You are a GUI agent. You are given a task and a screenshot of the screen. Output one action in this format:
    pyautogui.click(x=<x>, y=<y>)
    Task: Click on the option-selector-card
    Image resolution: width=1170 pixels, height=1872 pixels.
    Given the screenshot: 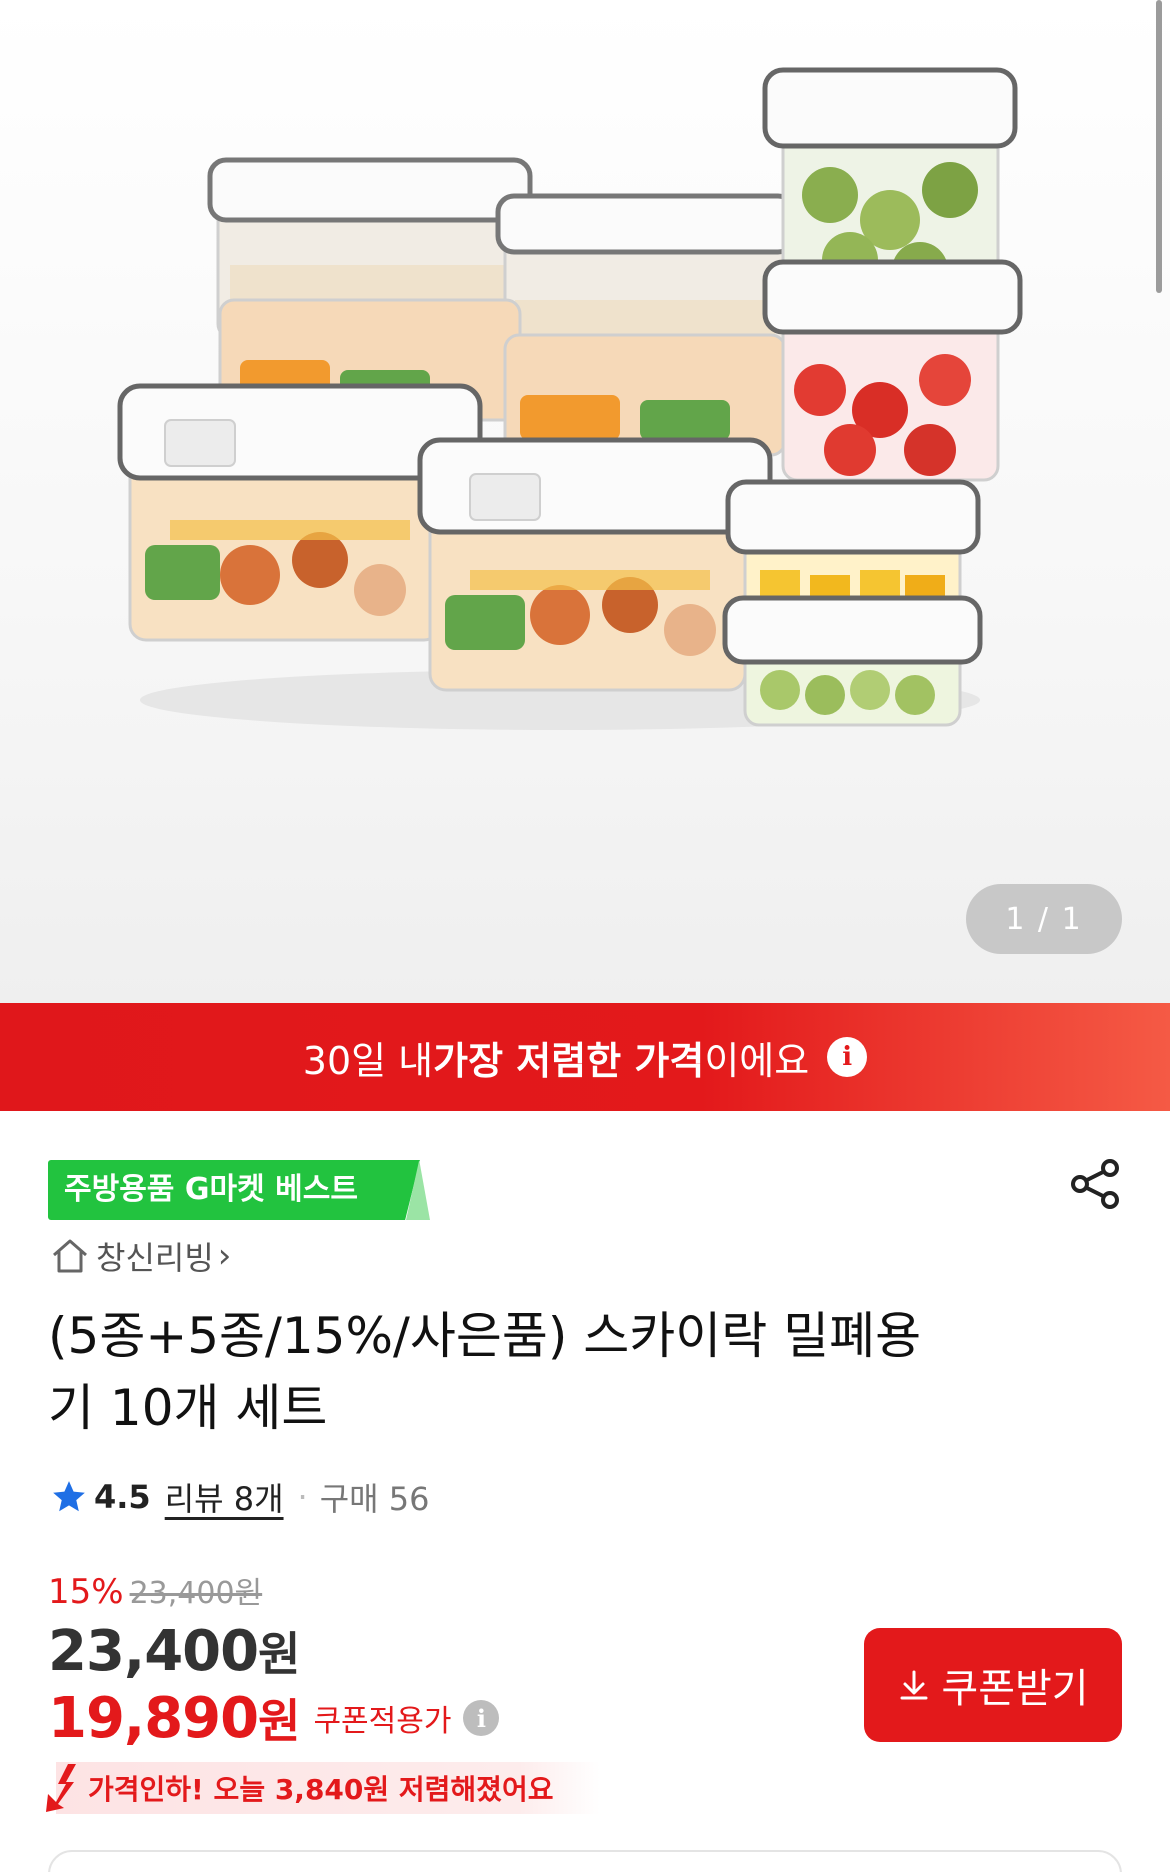 What is the action you would take?
    pyautogui.click(x=585, y=1861)
    